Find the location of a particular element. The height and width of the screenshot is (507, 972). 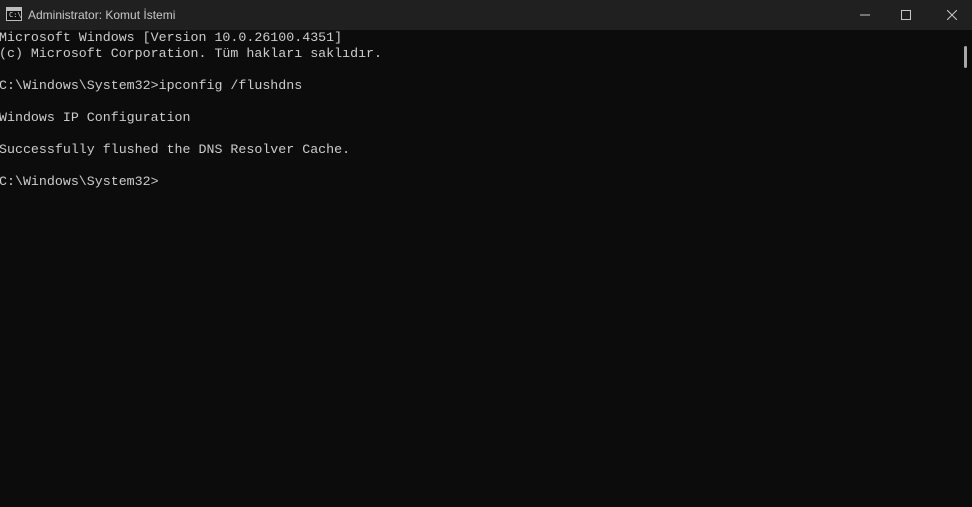

minimize-icon is located at coordinates (865, 15).